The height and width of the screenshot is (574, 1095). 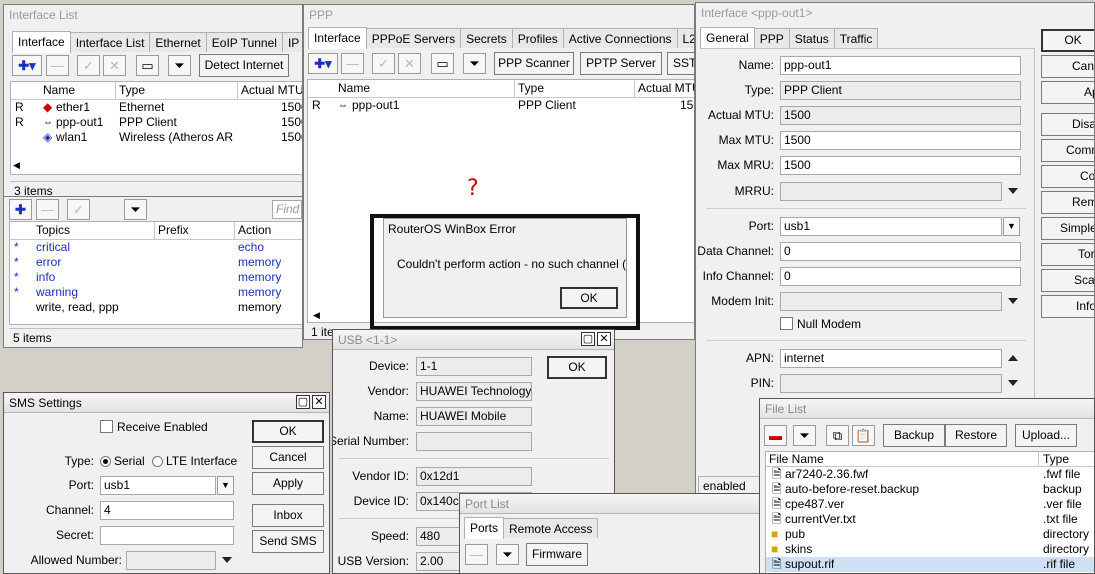 What do you see at coordinates (900, 276) in the screenshot?
I see `info-channel-field: 0` at bounding box center [900, 276].